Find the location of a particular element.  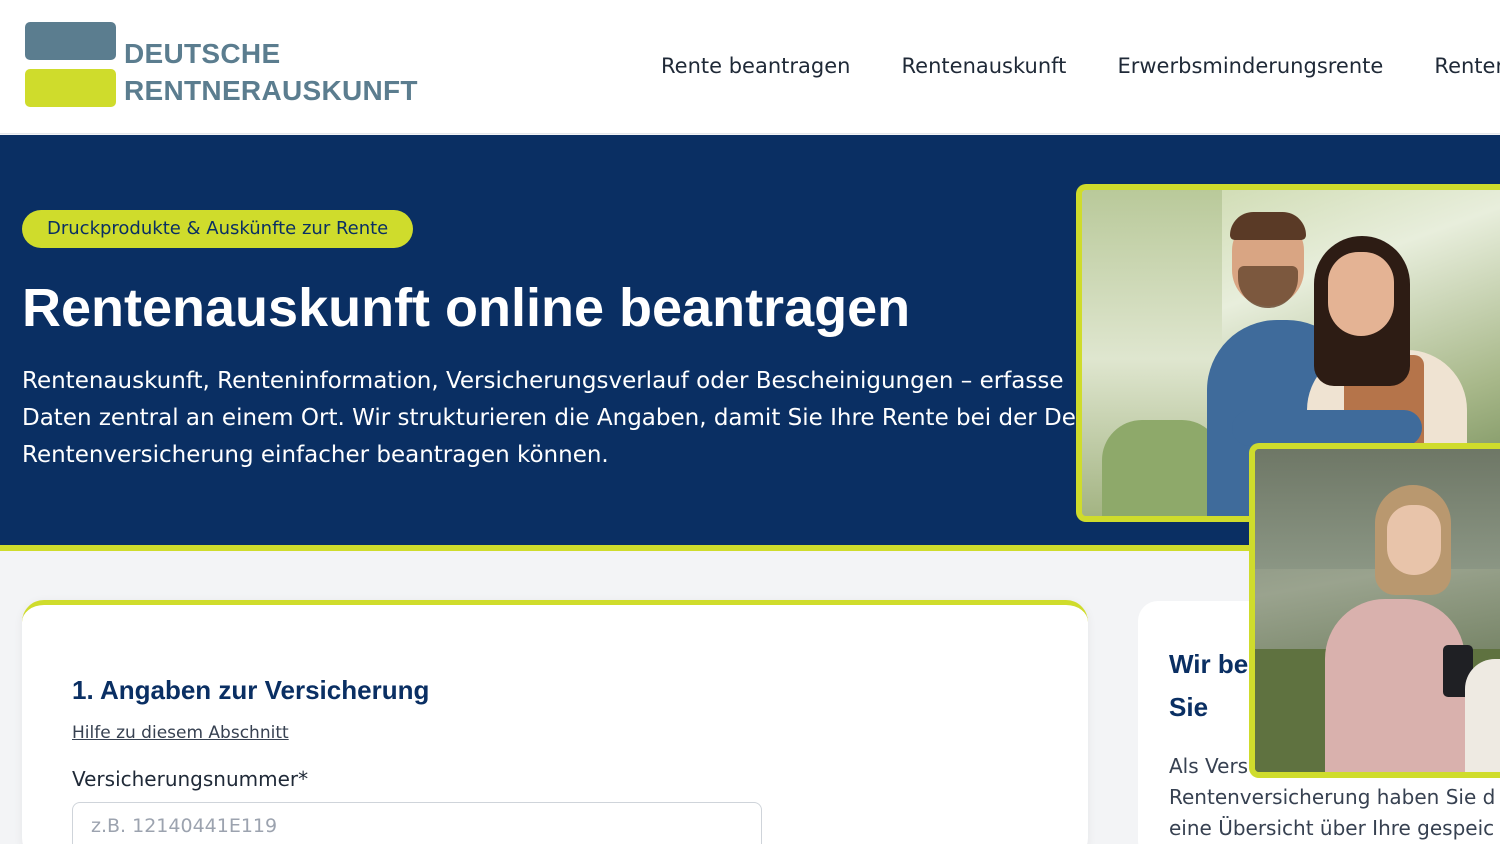

nav-item-rentenauskunft: Rentenauskunft is located at coordinates (984, 66).